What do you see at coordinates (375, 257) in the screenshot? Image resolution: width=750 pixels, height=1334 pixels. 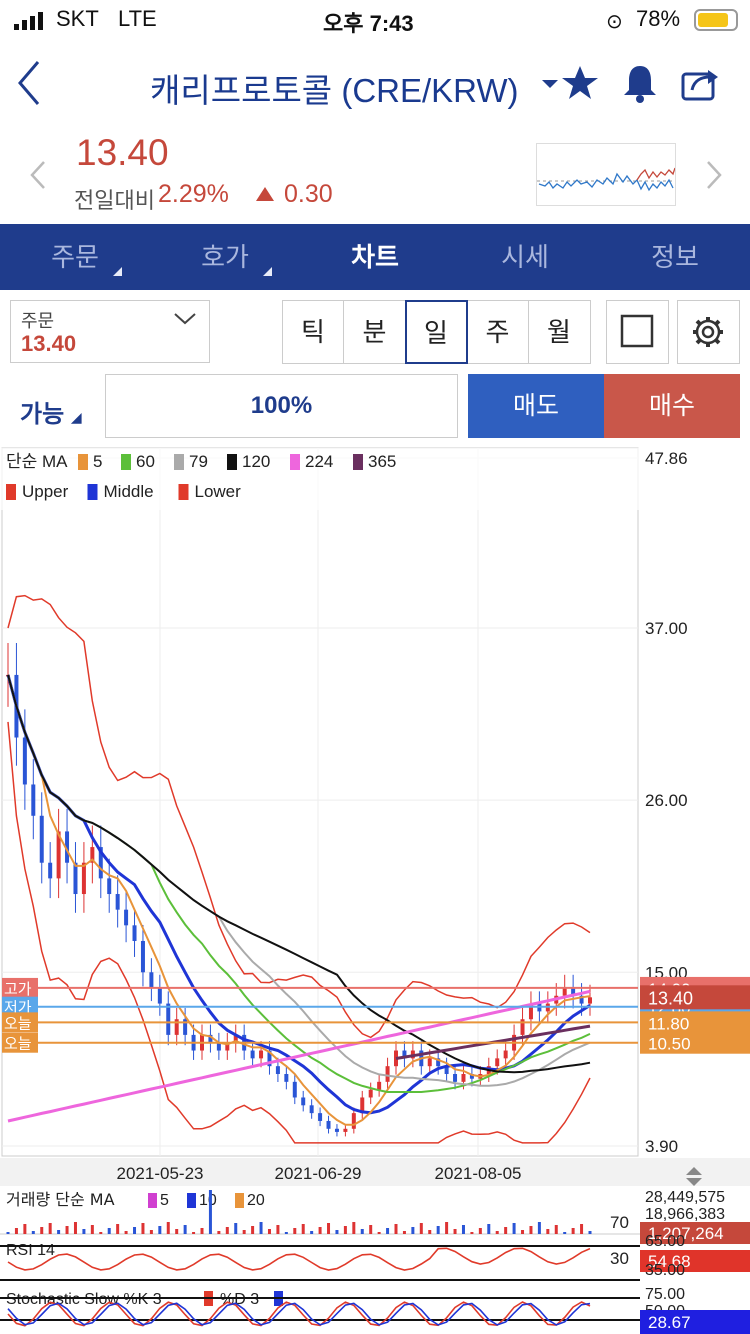 I see `tab-chart: 차트` at bounding box center [375, 257].